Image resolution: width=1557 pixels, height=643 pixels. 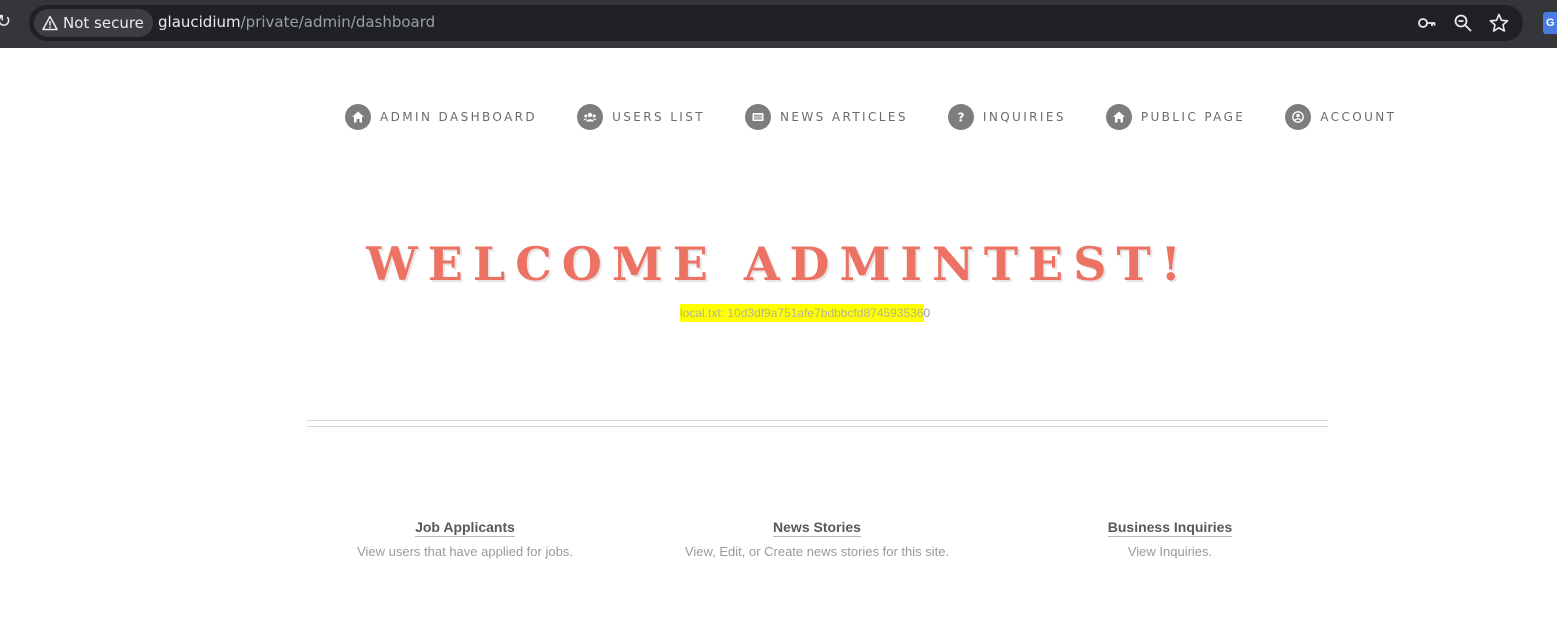 I want to click on nav-item-inquiries: ? INQUIRIES, so click(x=1006, y=117).